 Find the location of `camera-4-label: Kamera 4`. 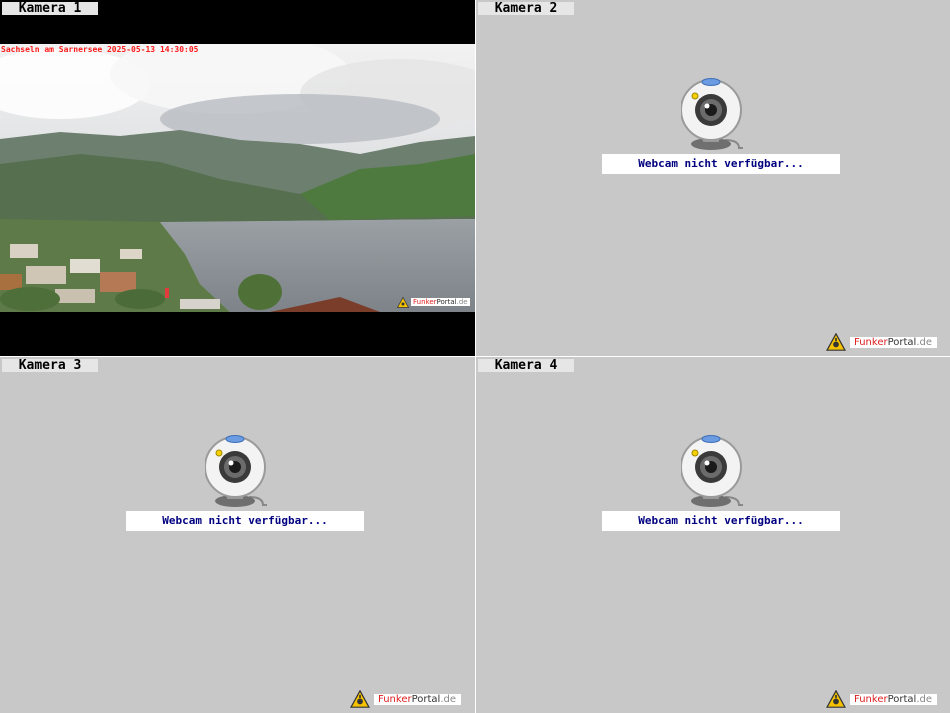

camera-4-label: Kamera 4 is located at coordinates (526, 365).